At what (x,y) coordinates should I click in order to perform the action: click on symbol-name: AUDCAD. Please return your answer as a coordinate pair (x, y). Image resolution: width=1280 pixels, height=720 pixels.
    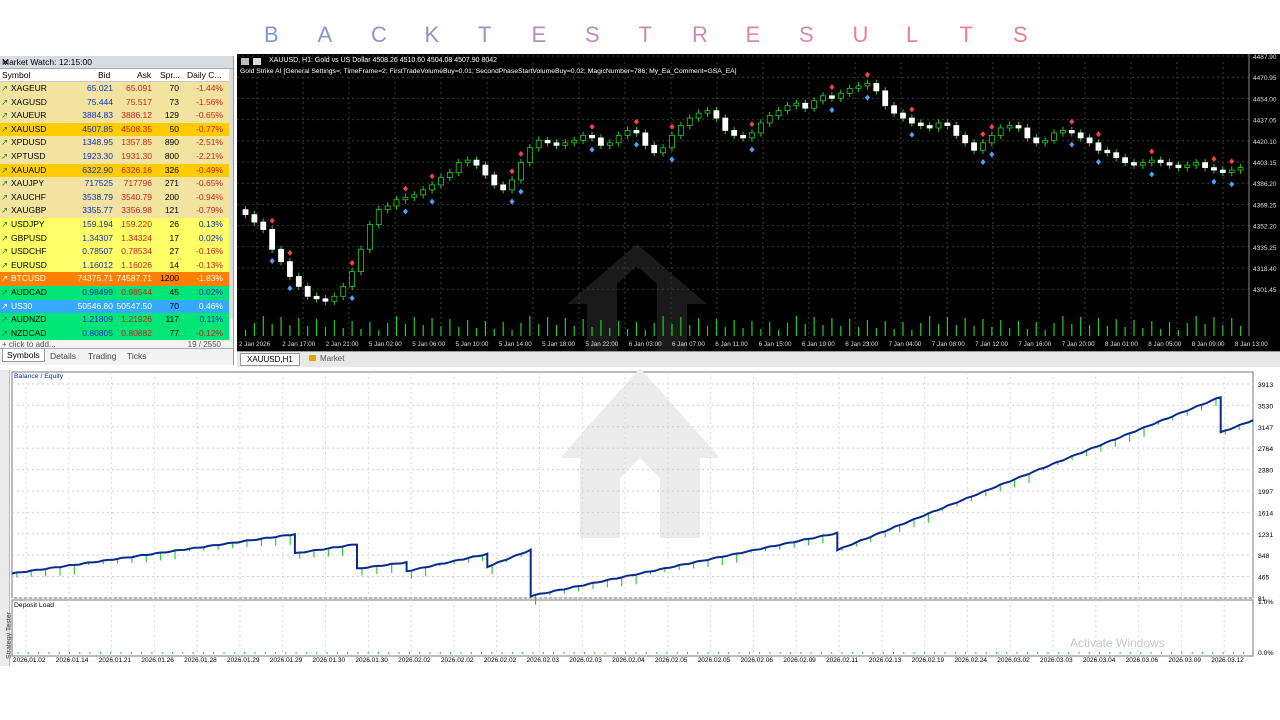
    Looking at the image, I should click on (29, 292).